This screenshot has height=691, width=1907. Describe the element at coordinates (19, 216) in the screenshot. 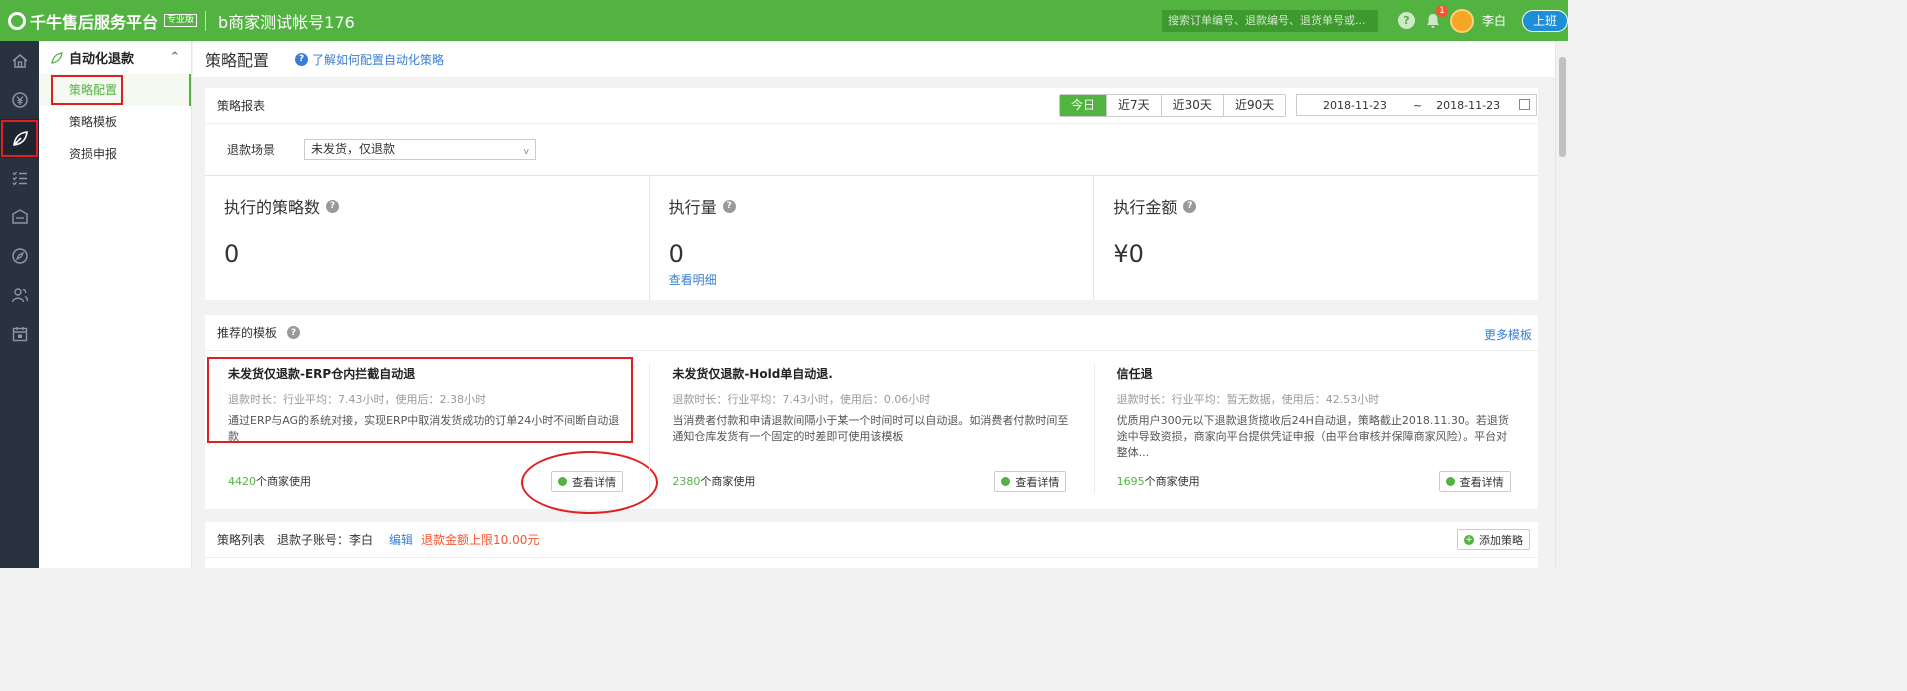

I see `ticket-icon` at that location.